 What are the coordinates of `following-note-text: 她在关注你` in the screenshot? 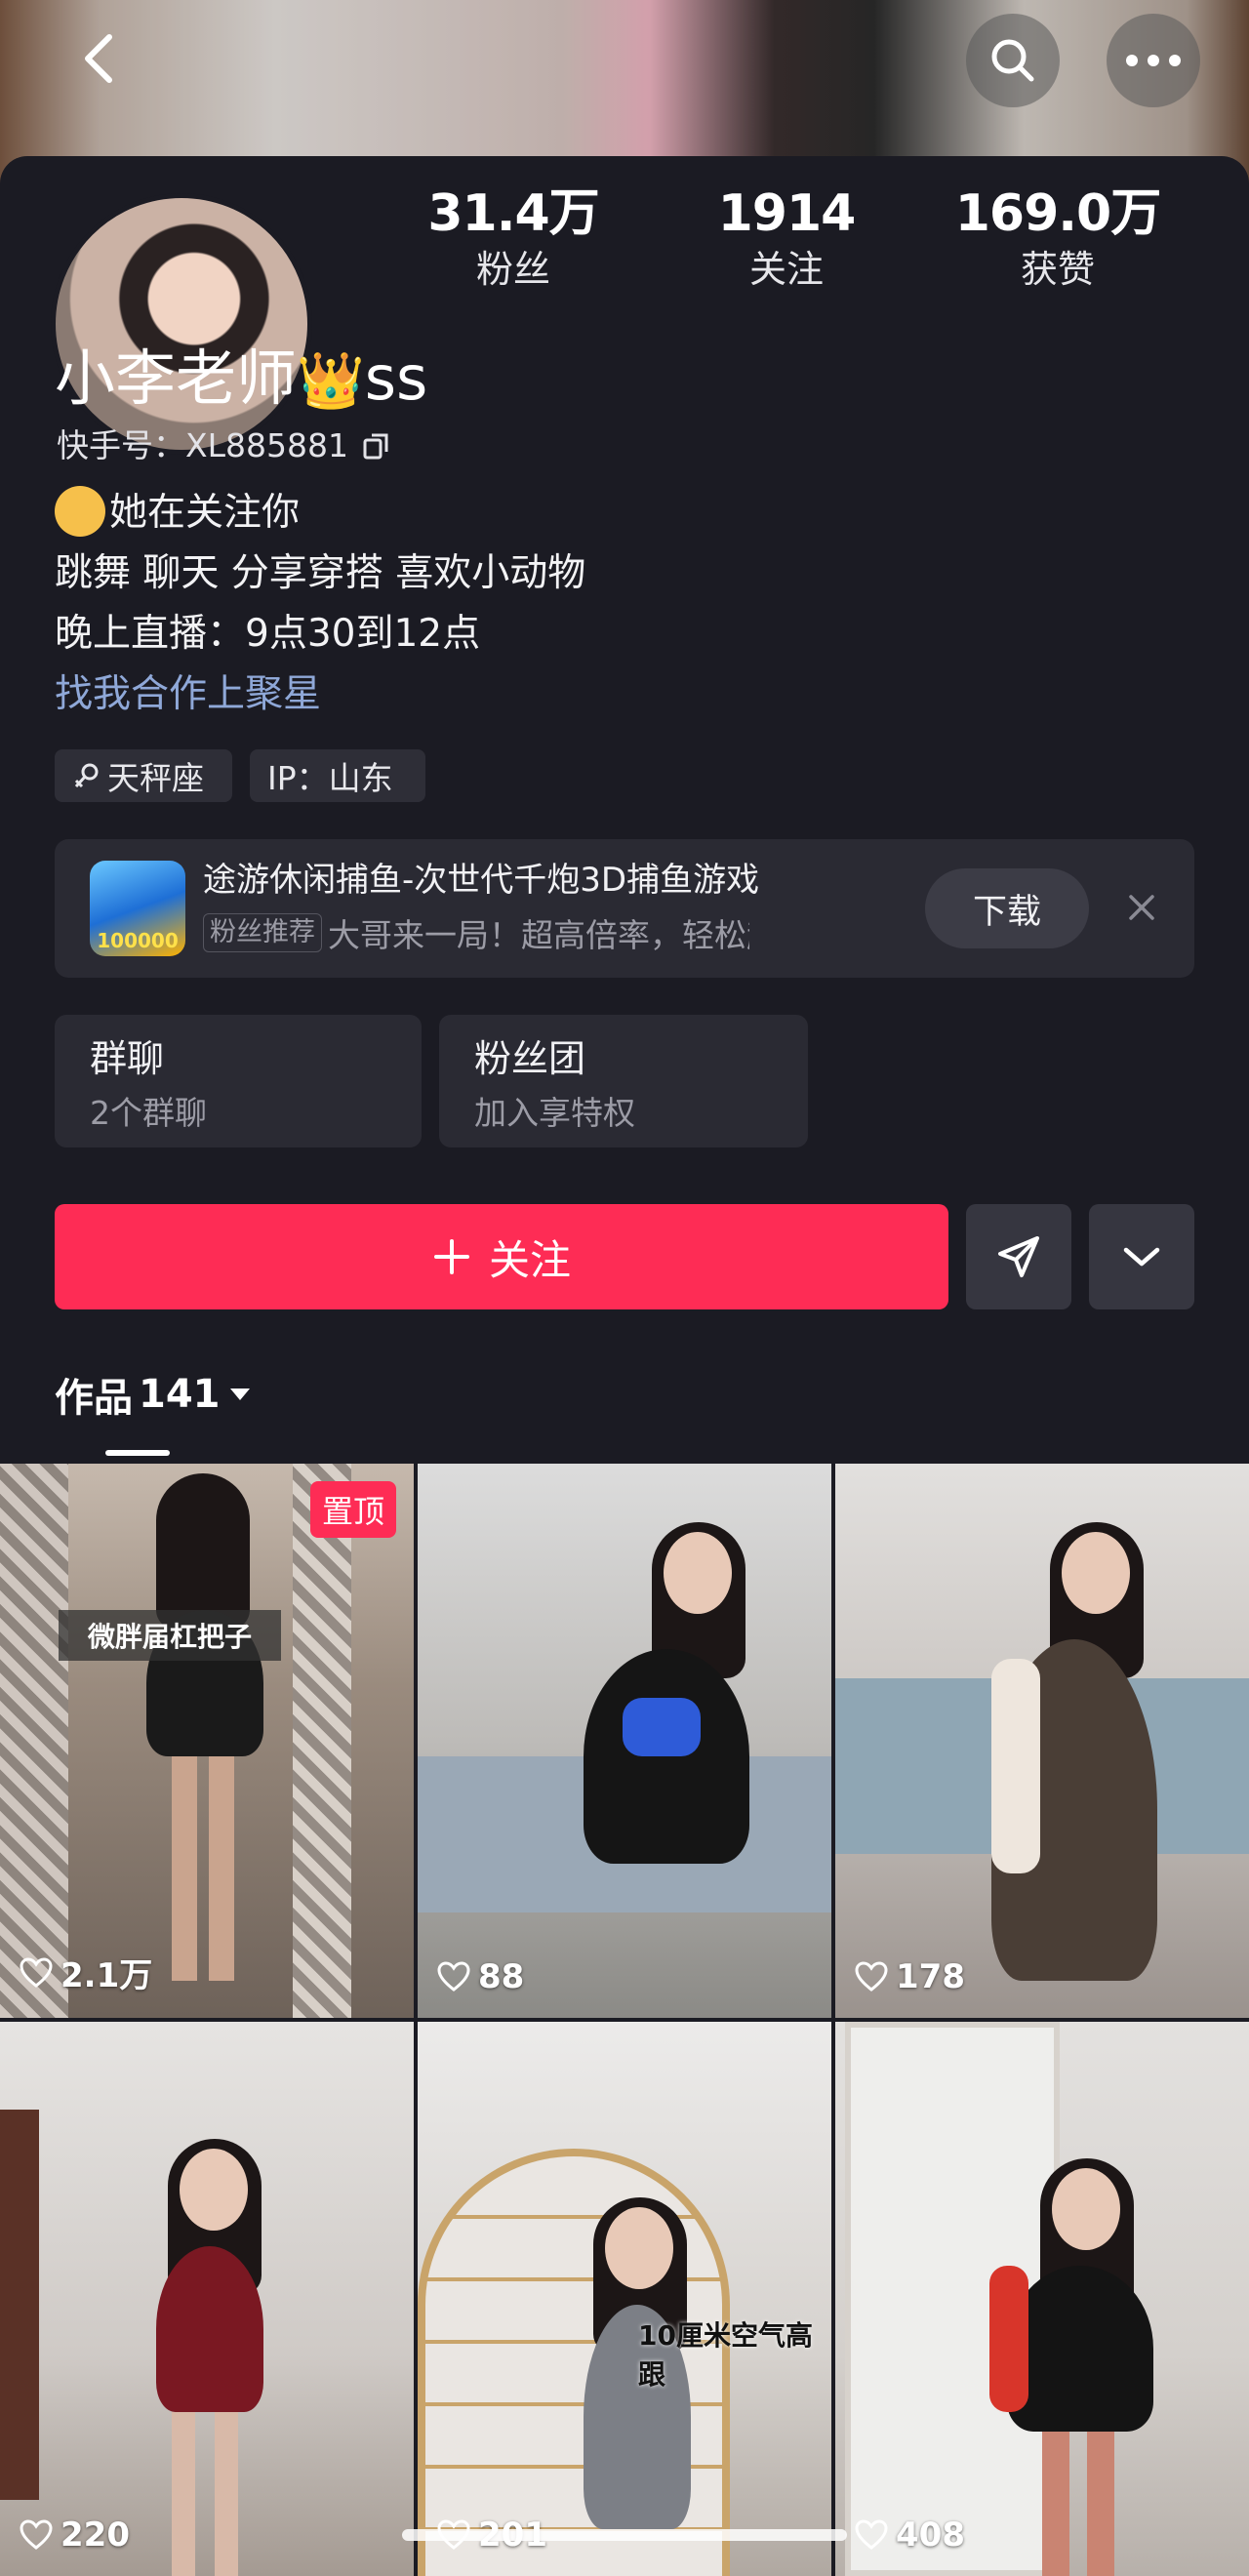 It's located at (205, 513).